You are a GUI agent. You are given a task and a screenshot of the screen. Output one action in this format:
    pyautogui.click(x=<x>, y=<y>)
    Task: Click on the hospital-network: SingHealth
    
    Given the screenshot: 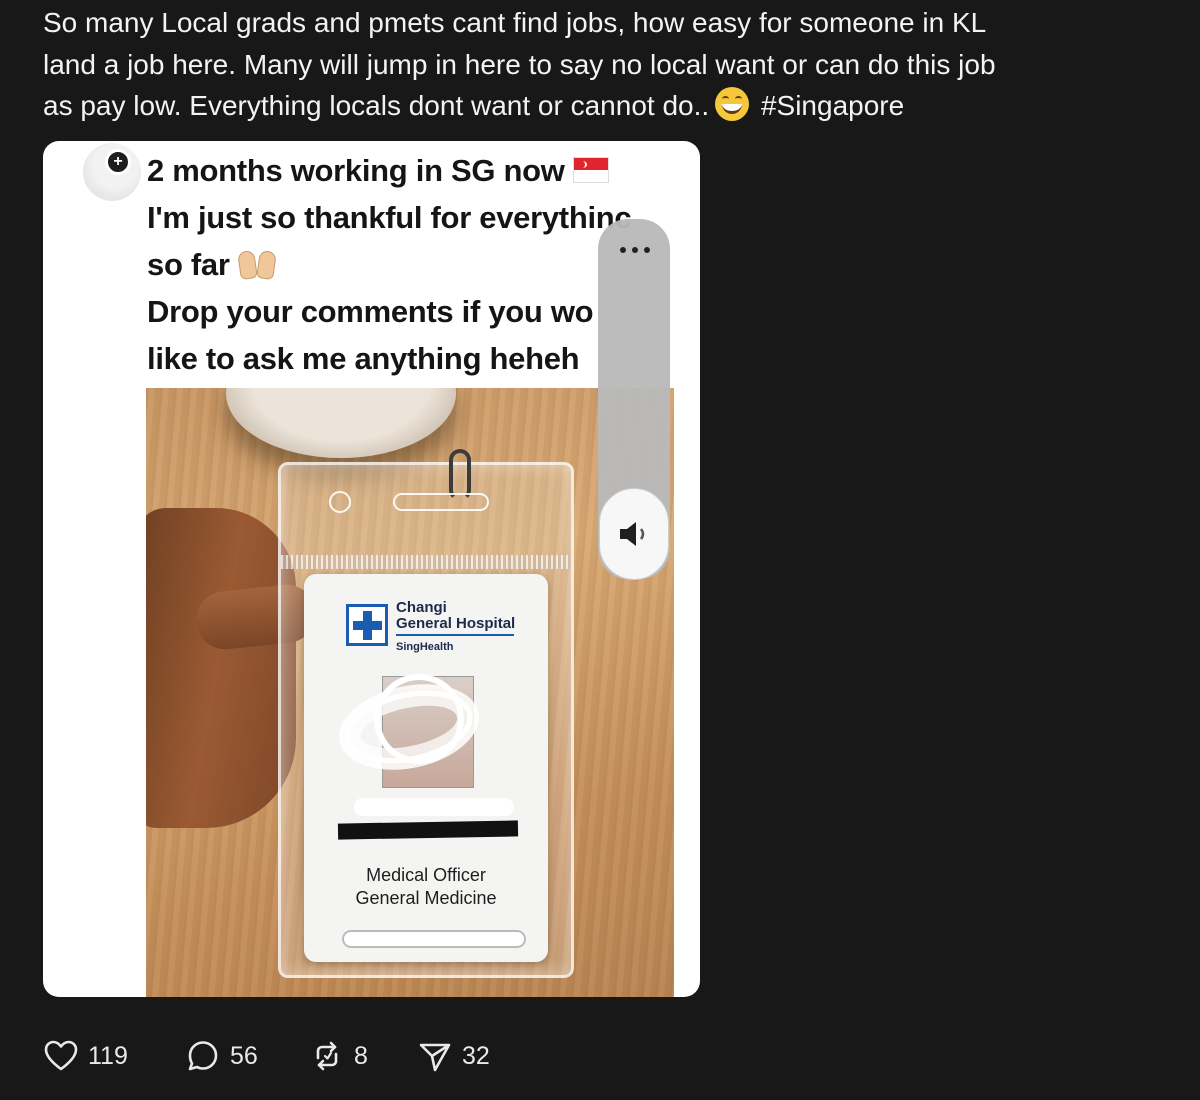 What is the action you would take?
    pyautogui.click(x=425, y=647)
    